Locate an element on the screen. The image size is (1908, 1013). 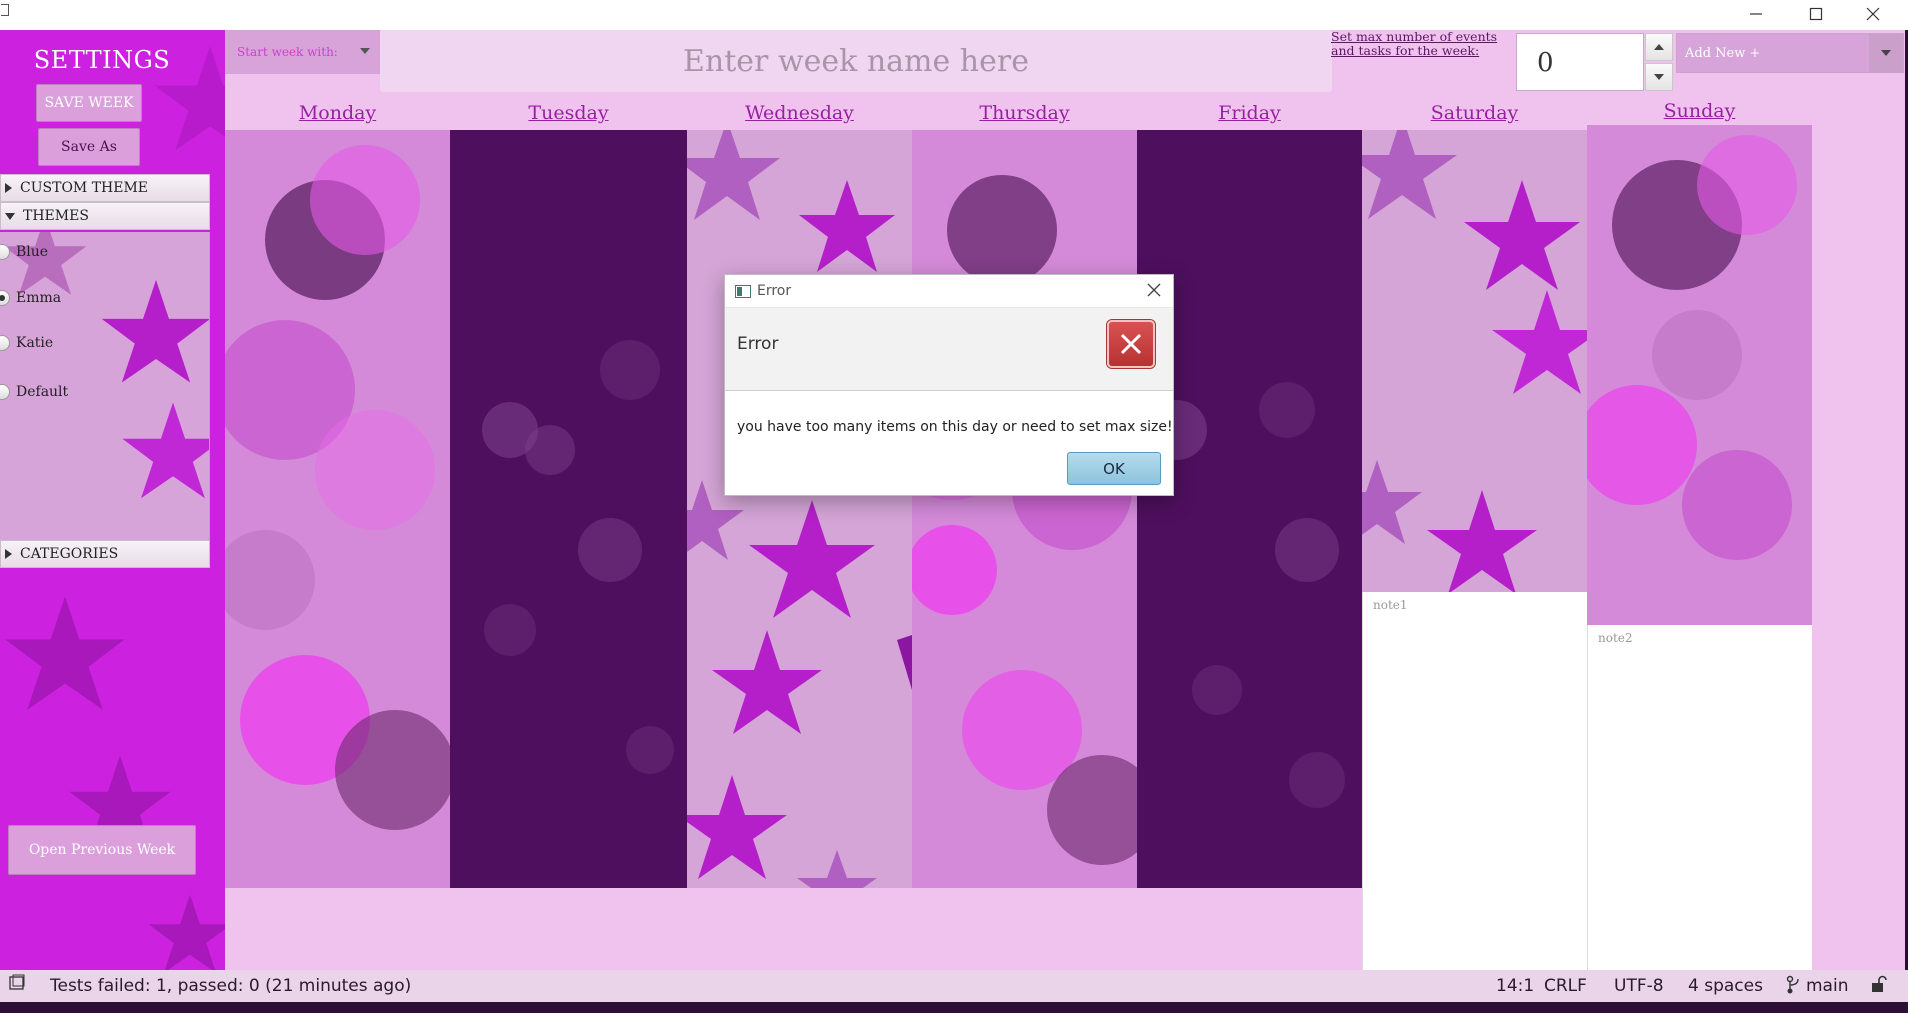
themes-label: THEMES is located at coordinates (56, 216).